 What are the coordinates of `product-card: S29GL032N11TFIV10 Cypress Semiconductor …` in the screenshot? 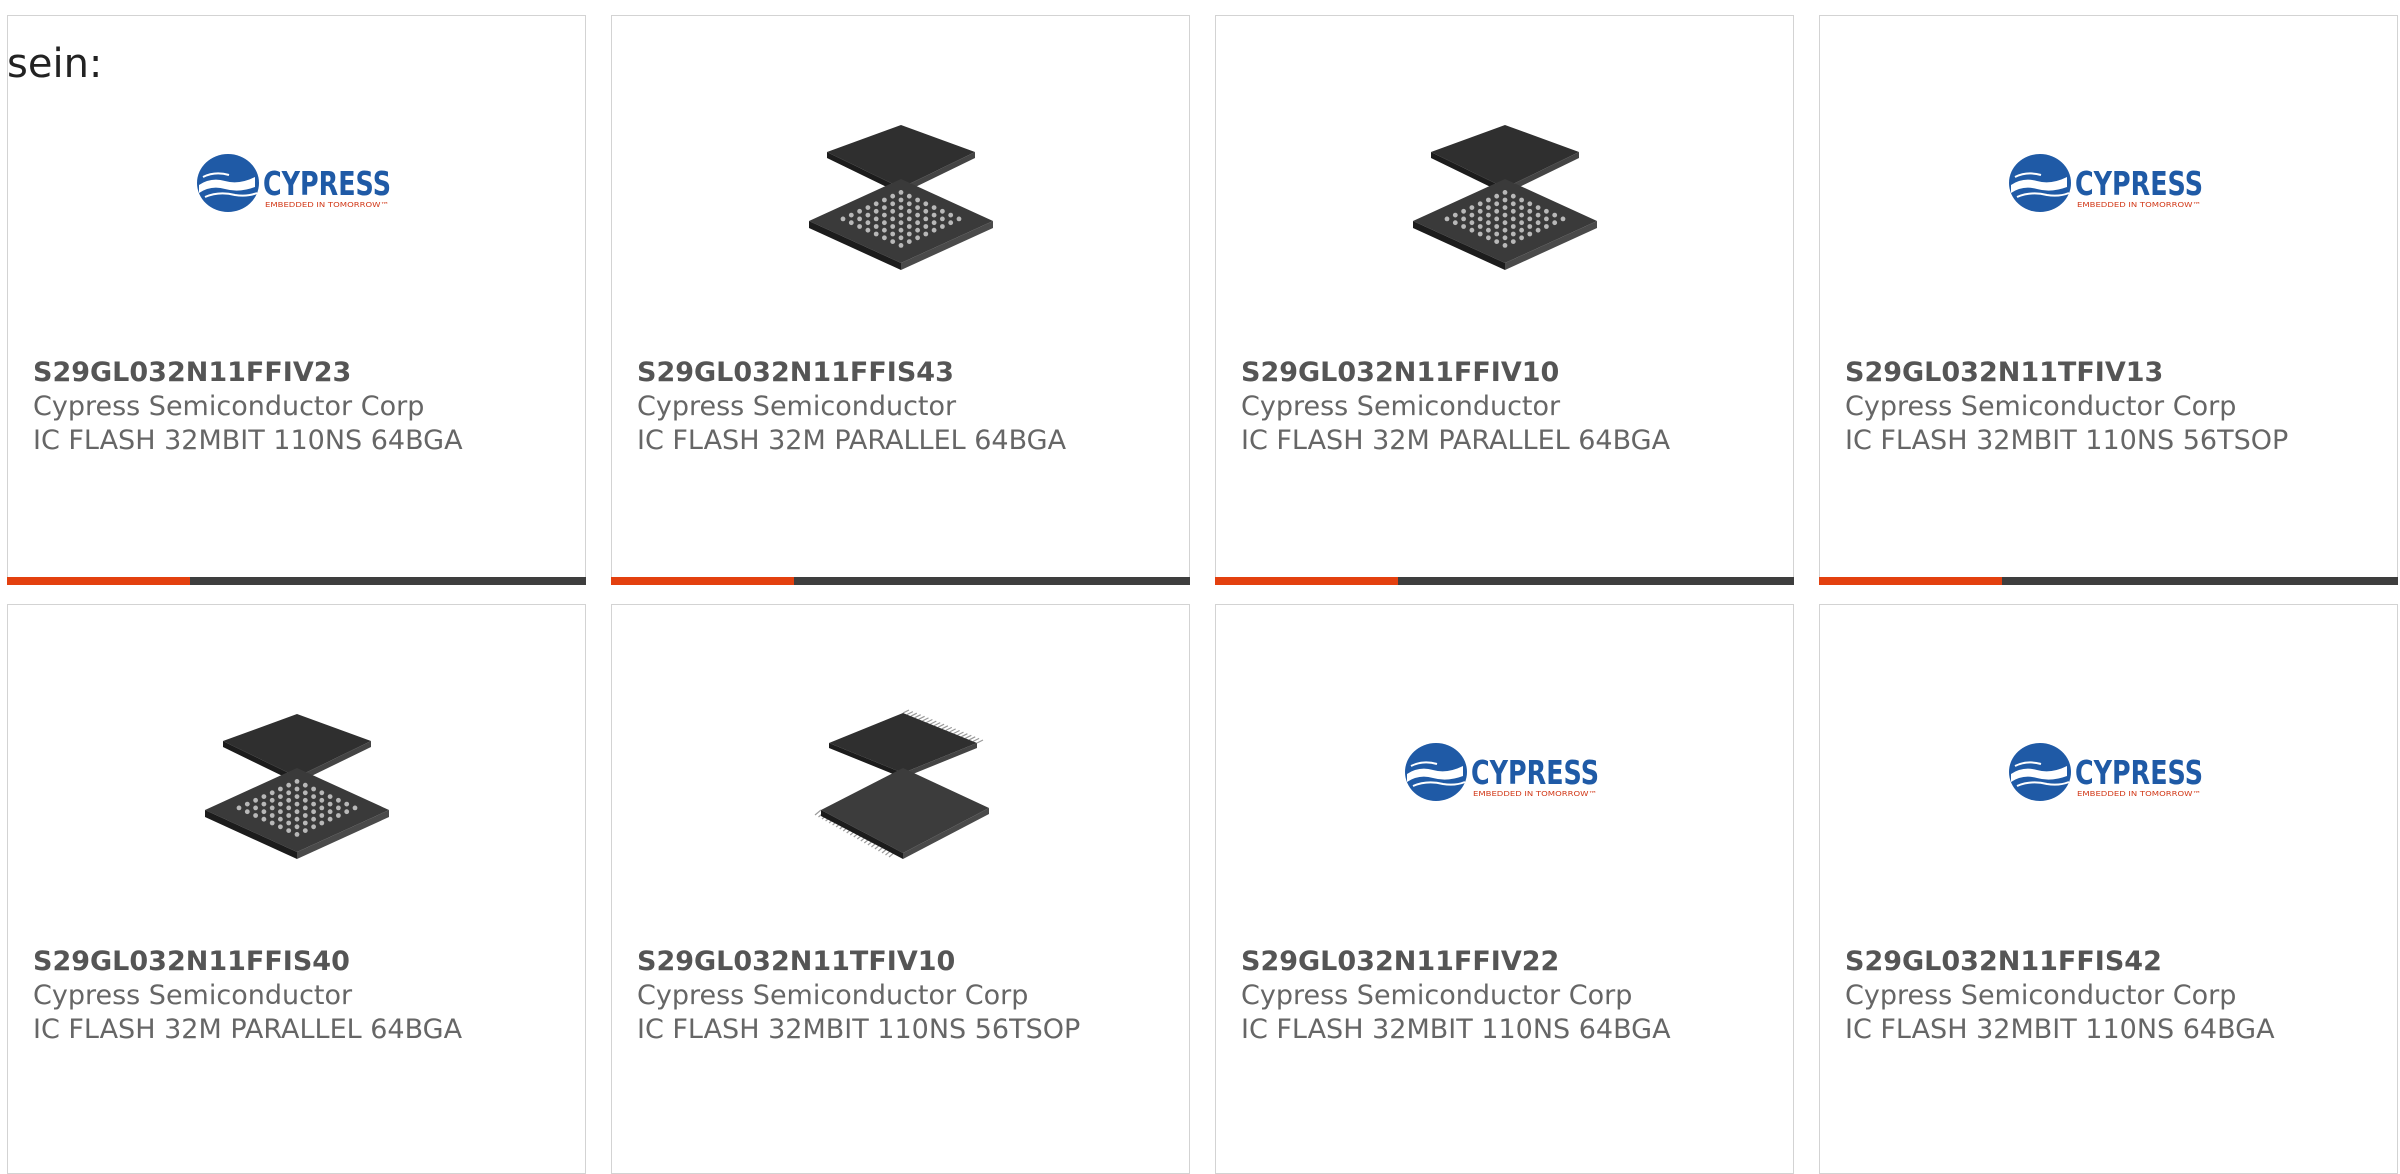 It's located at (900, 889).